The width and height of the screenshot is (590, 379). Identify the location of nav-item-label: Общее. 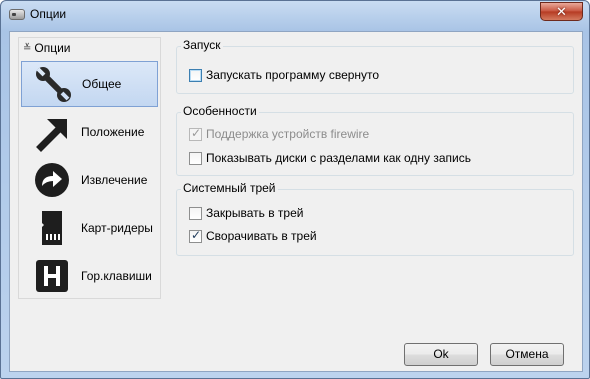
(102, 84).